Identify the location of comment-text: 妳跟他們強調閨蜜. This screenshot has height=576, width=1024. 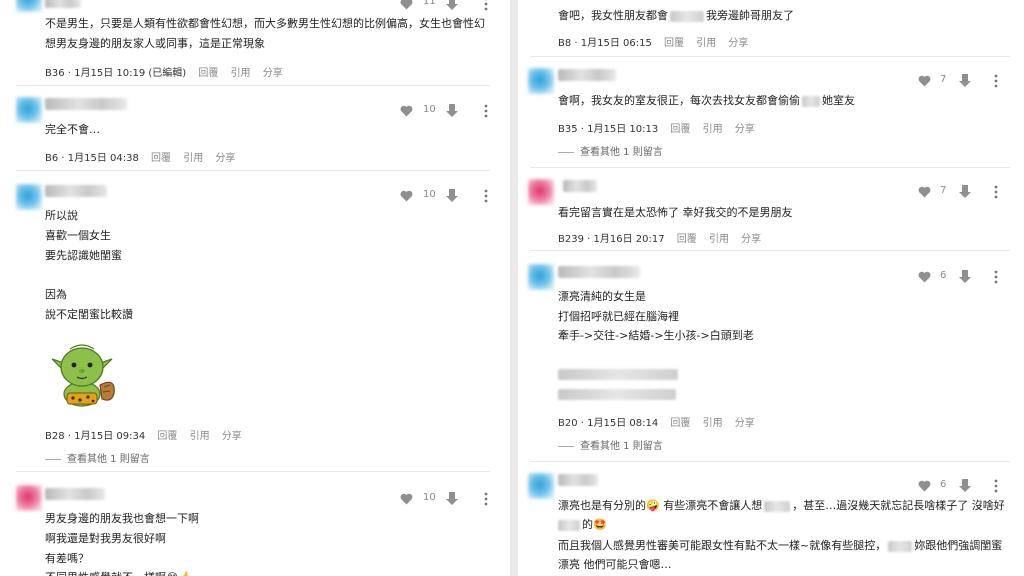
(958, 545).